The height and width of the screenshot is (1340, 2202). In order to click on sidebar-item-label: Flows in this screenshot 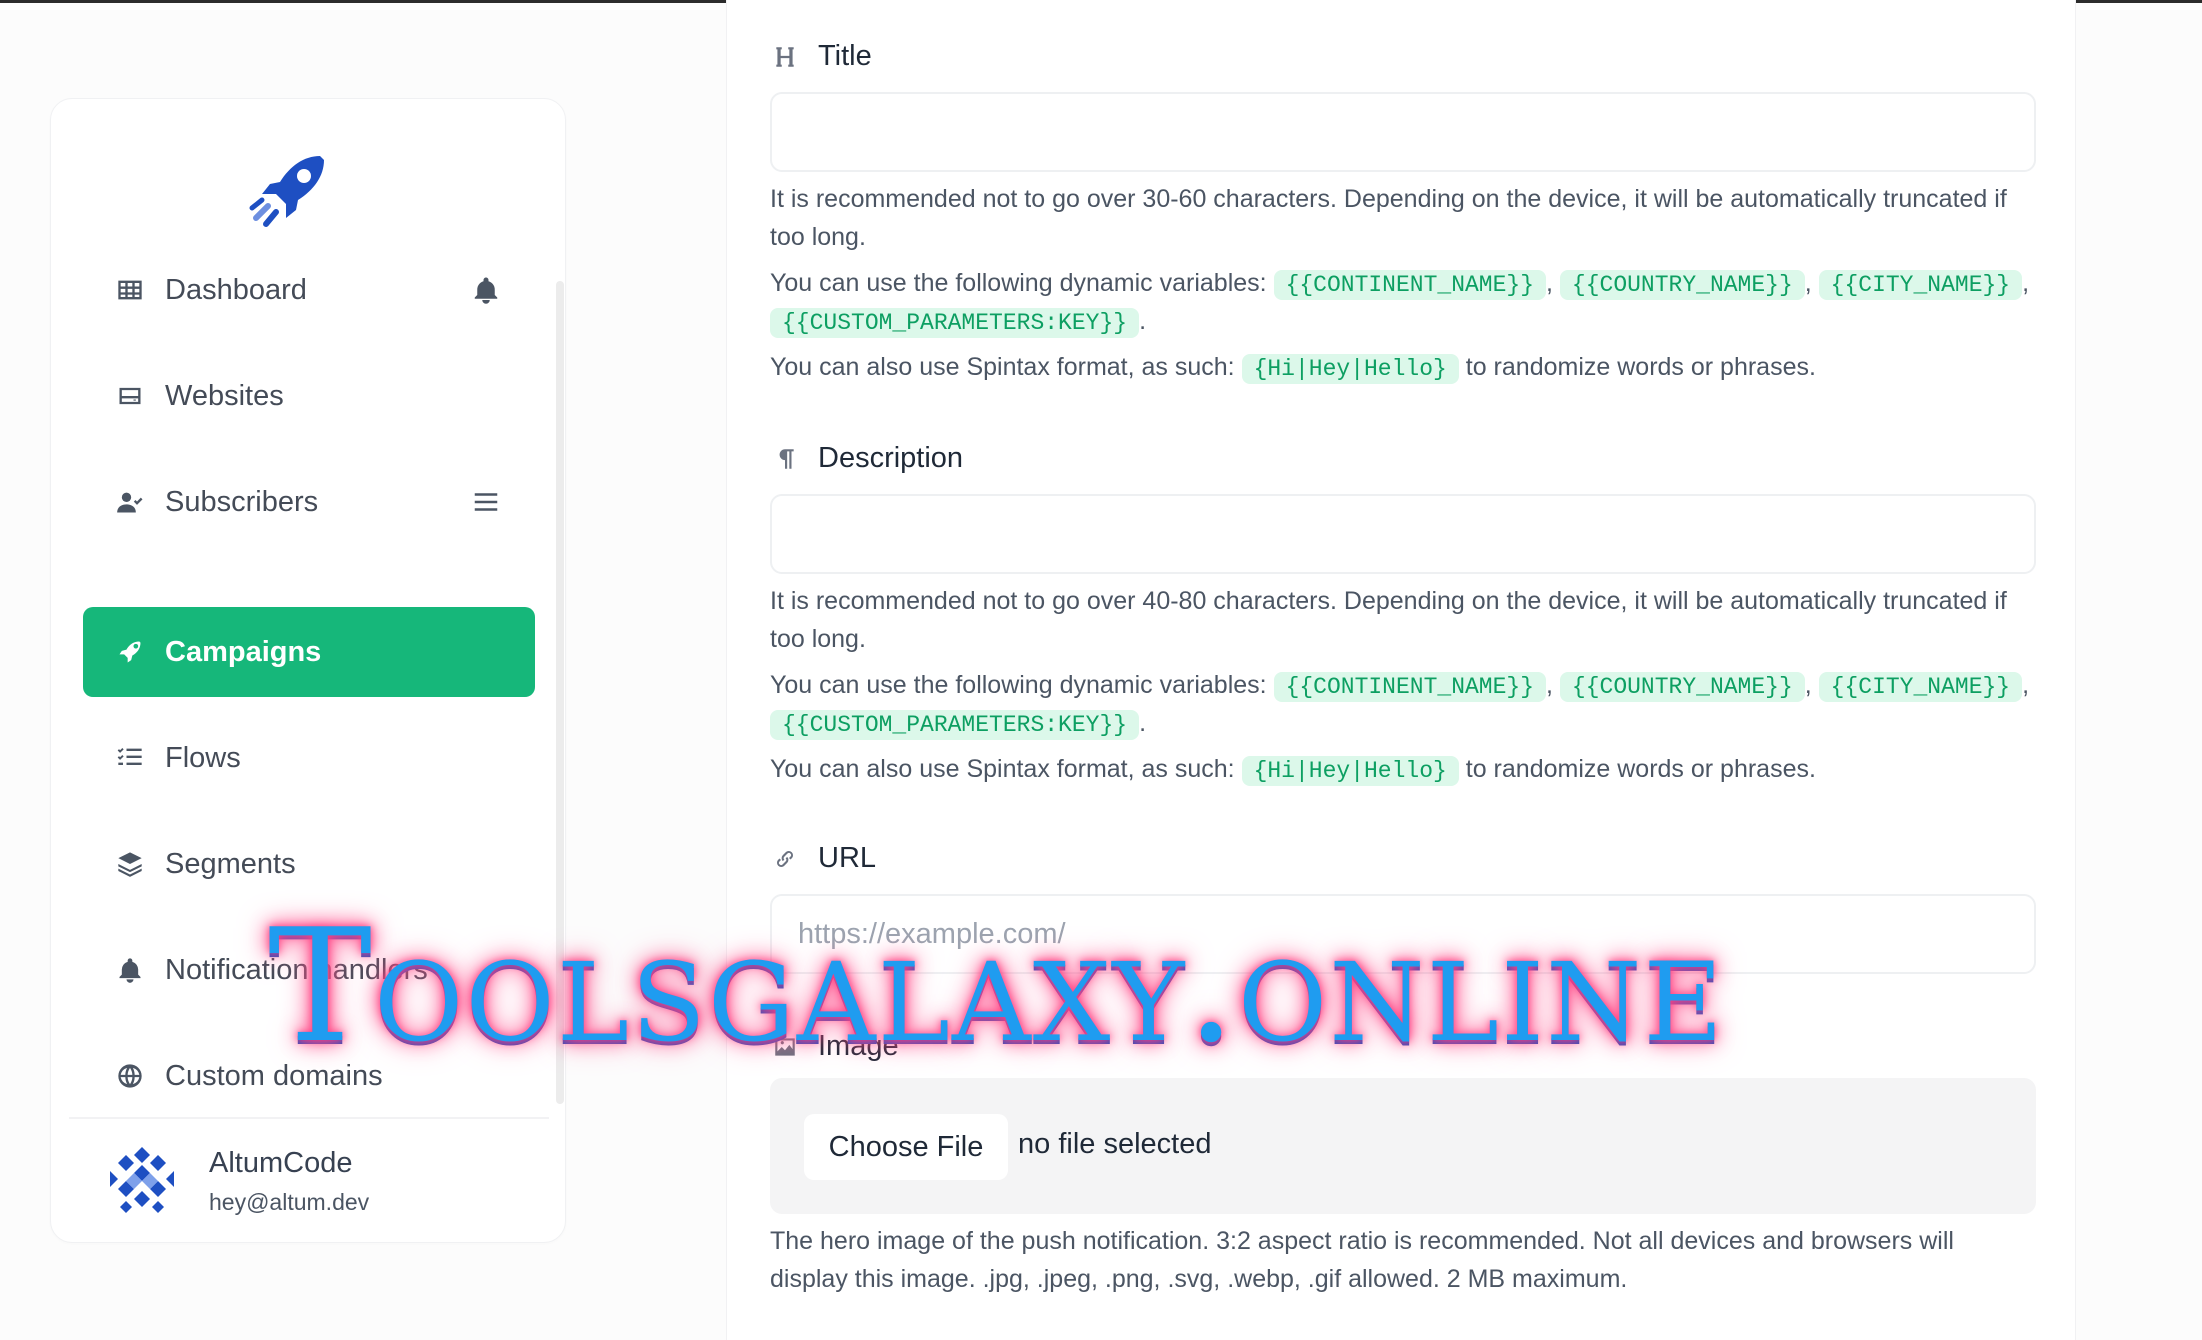, I will do `click(203, 757)`.